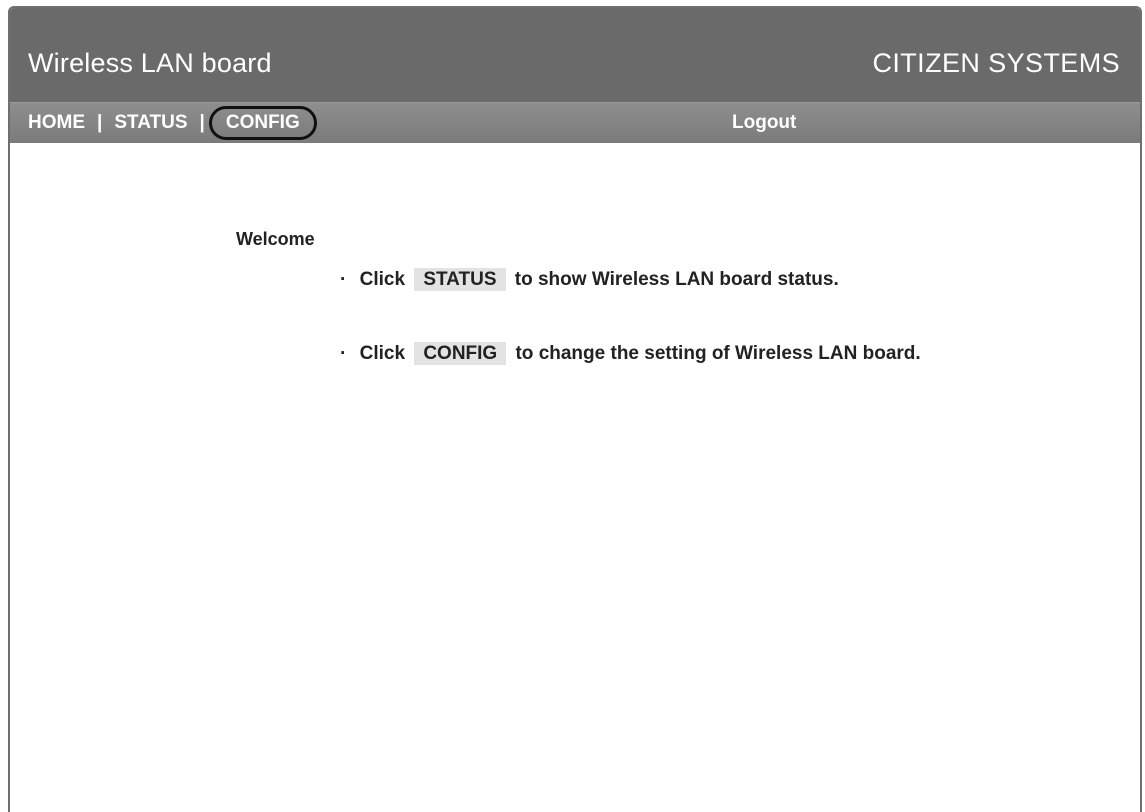 The height and width of the screenshot is (812, 1145). Describe the element at coordinates (460, 279) in the screenshot. I see `status-button: STATUS` at that location.